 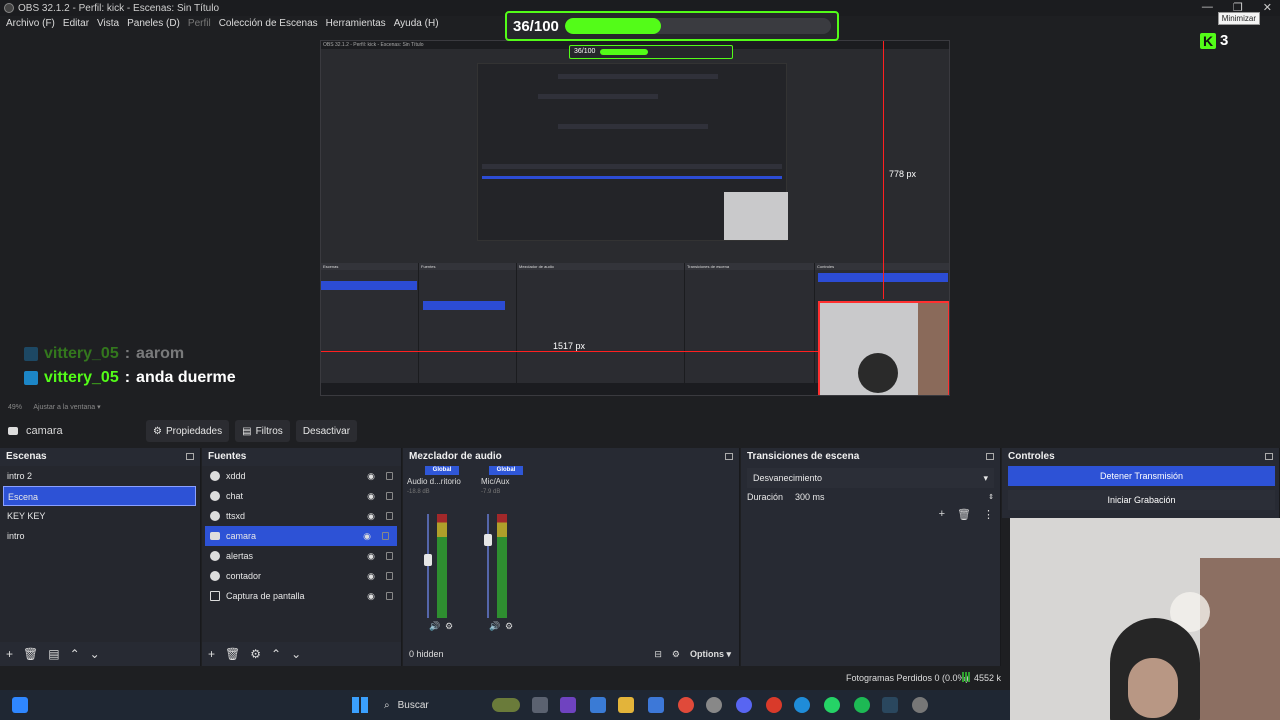 I want to click on menu-paneles: Paneles (D), so click(x=153, y=24).